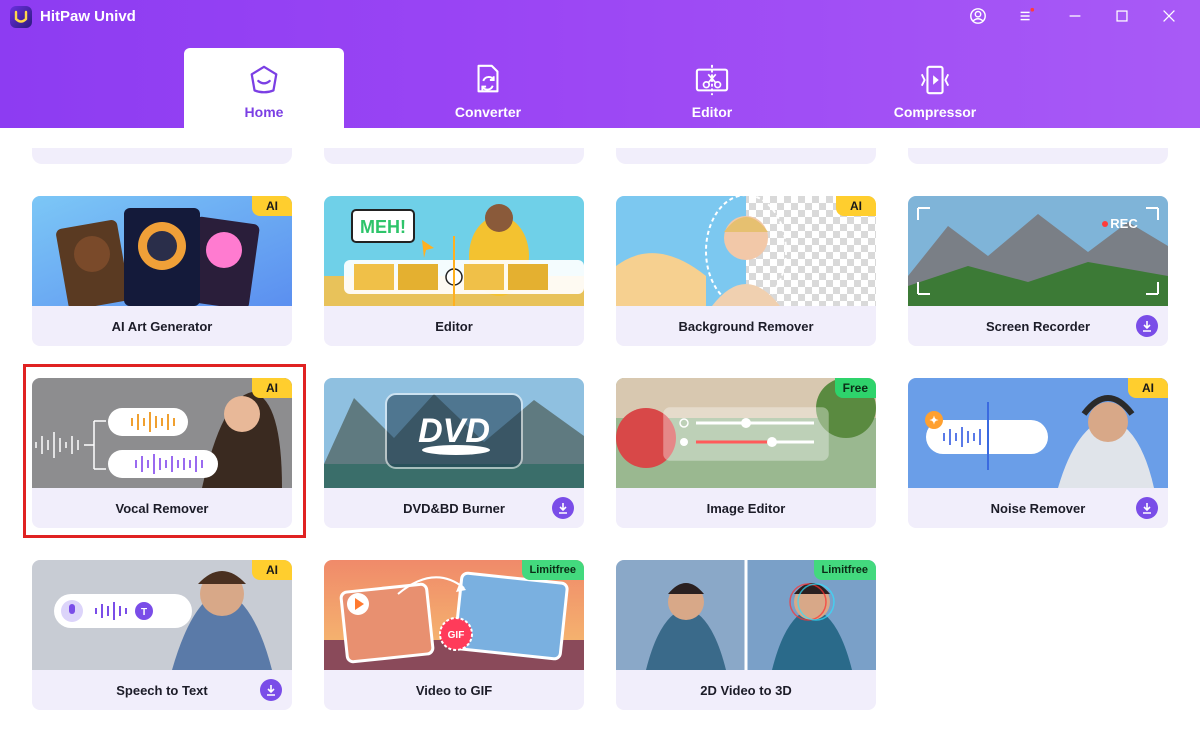 The height and width of the screenshot is (740, 1200). What do you see at coordinates (162, 508) in the screenshot?
I see `card-label: Vocal Remover` at bounding box center [162, 508].